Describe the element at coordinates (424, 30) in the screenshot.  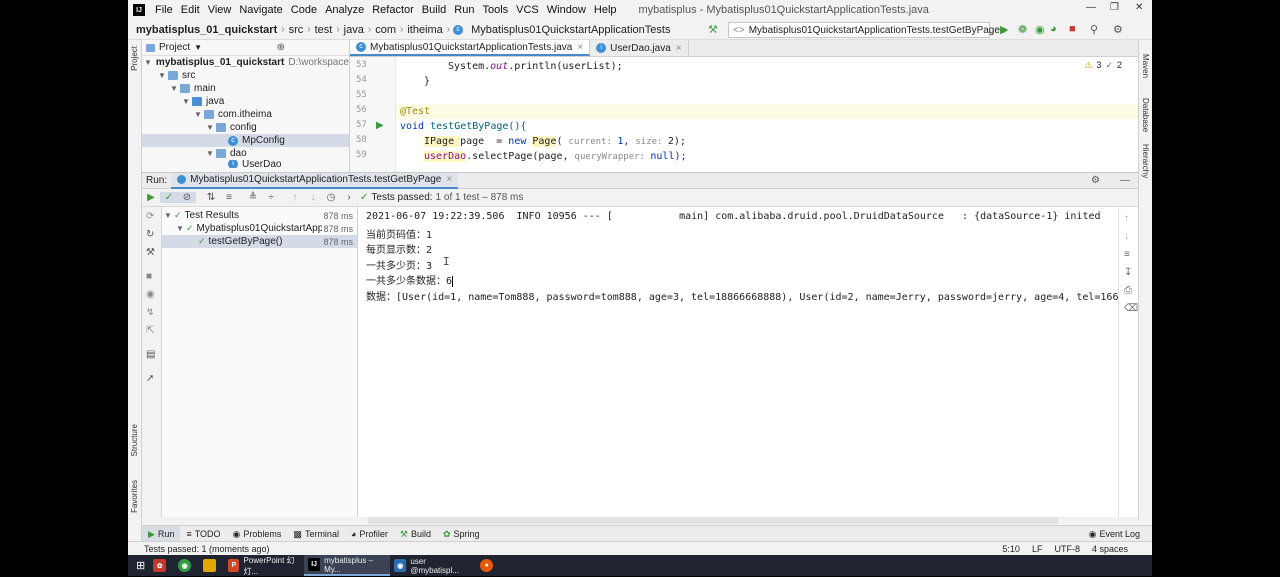
I see `breadcrumb-itheima: itheima` at that location.